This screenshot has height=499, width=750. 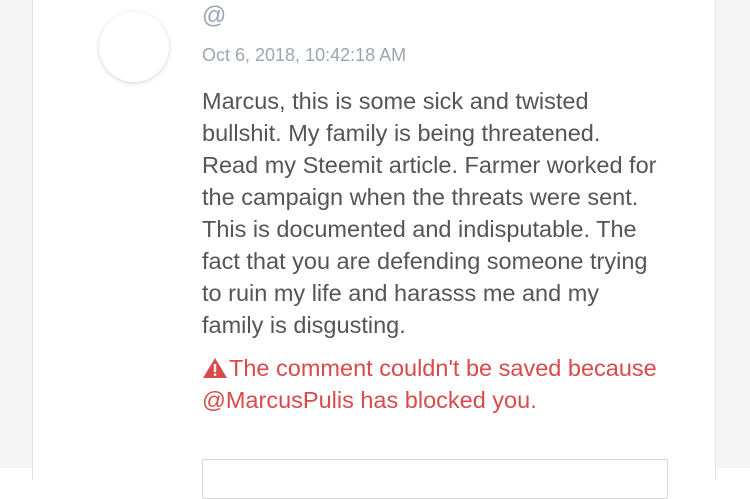 I want to click on comment-body-line: to ruin my life and harasss me and my, so click(x=401, y=293).